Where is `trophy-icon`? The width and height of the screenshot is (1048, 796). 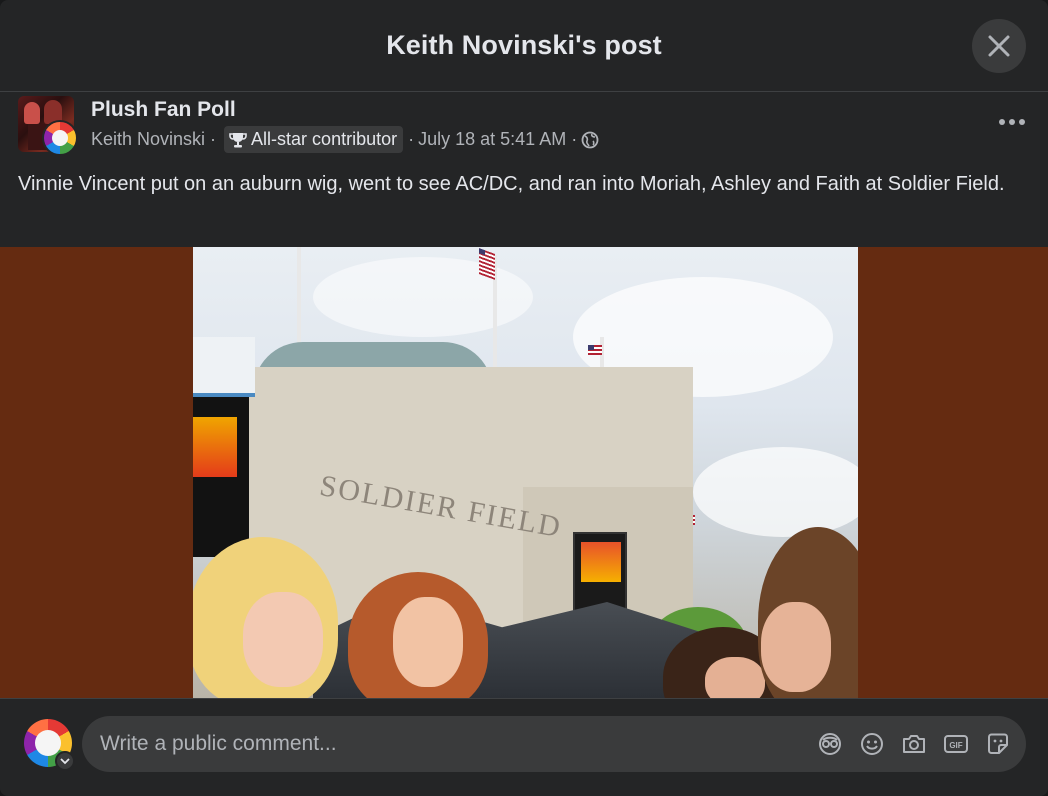
trophy-icon is located at coordinates (238, 139).